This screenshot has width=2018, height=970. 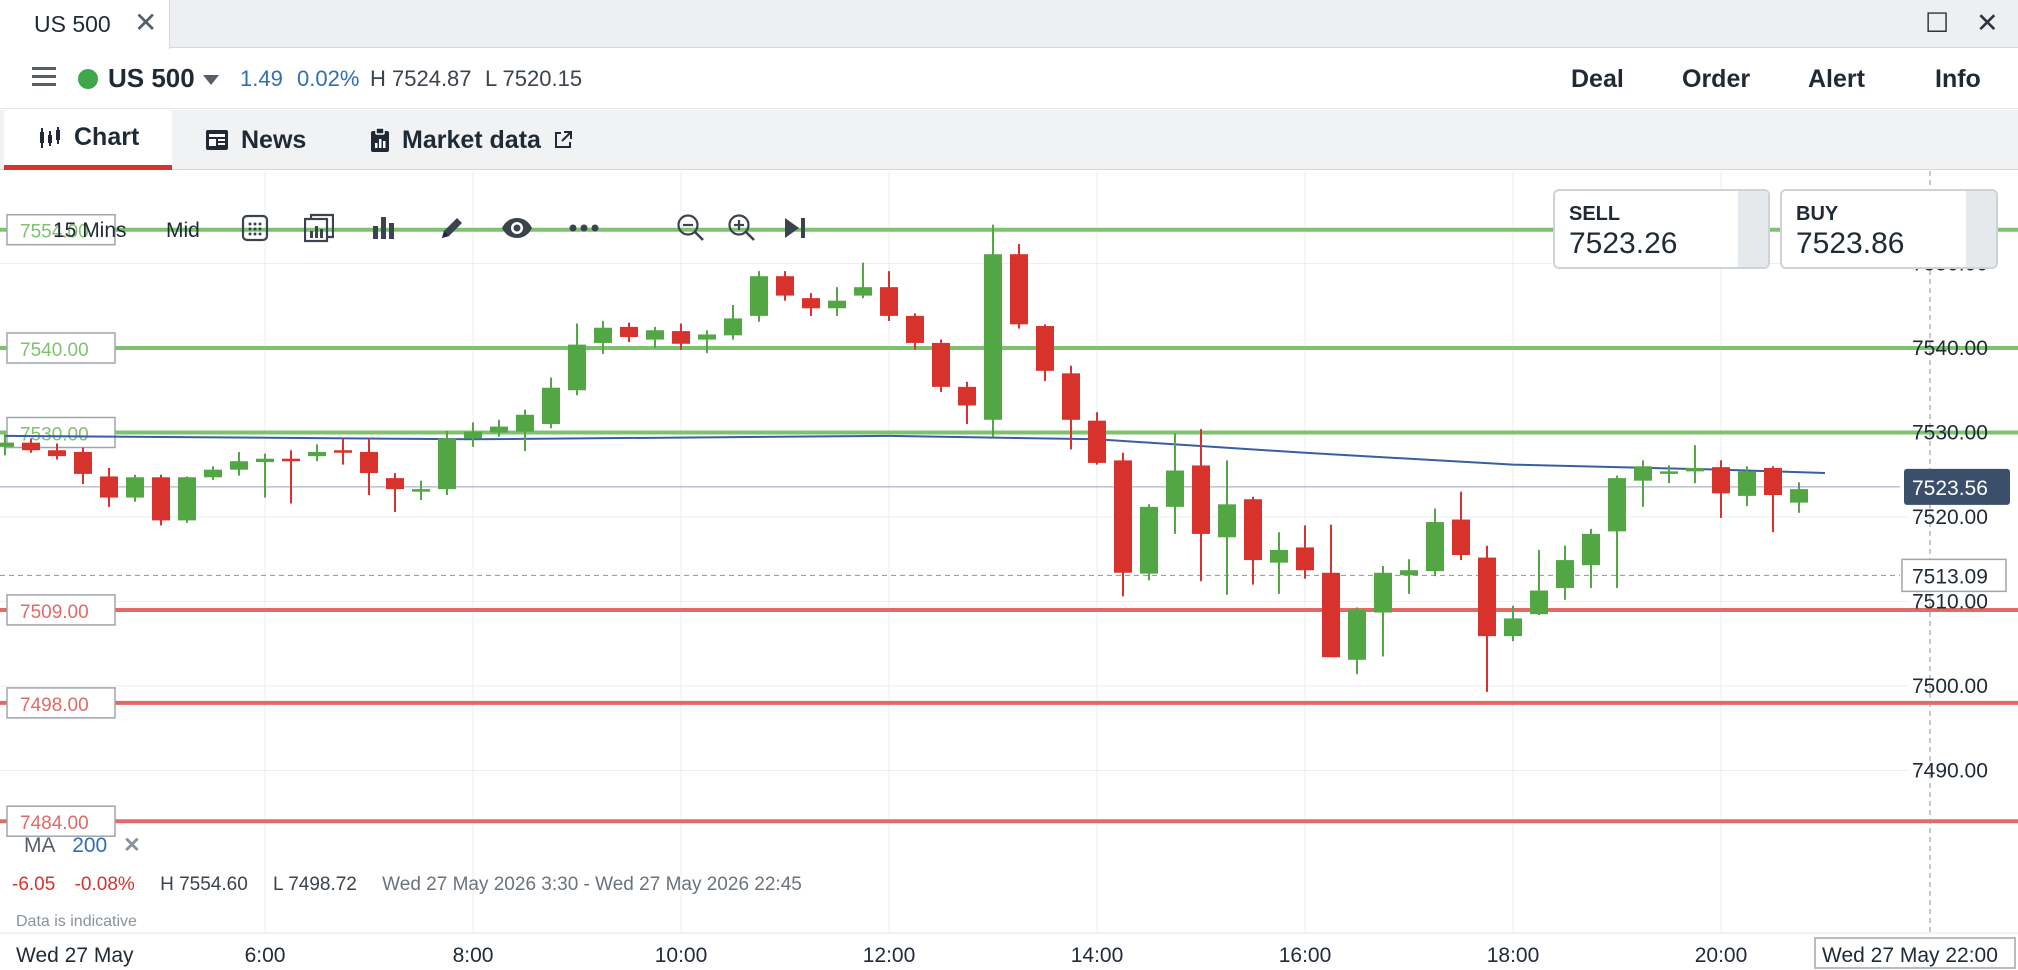 I want to click on menu-icon, so click(x=44, y=77).